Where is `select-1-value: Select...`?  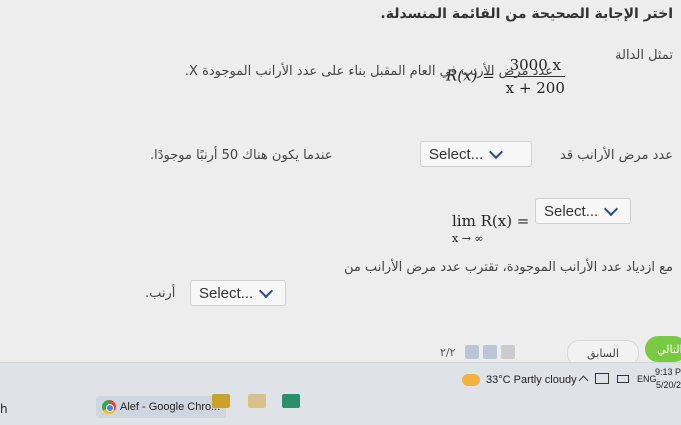
select-1-value: Select... is located at coordinates (456, 154).